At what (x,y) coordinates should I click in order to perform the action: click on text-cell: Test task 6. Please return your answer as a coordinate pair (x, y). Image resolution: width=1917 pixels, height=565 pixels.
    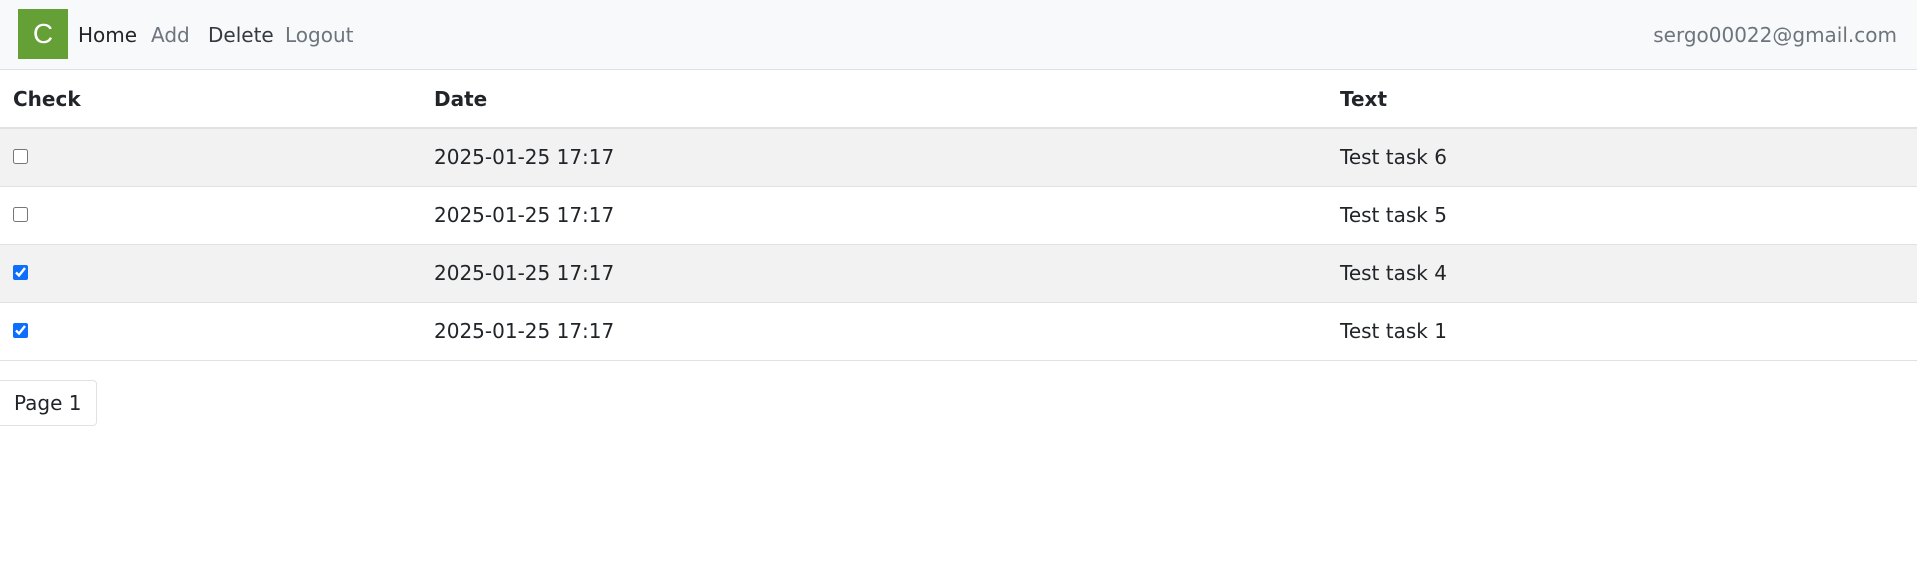
    Looking at the image, I should click on (1622, 157).